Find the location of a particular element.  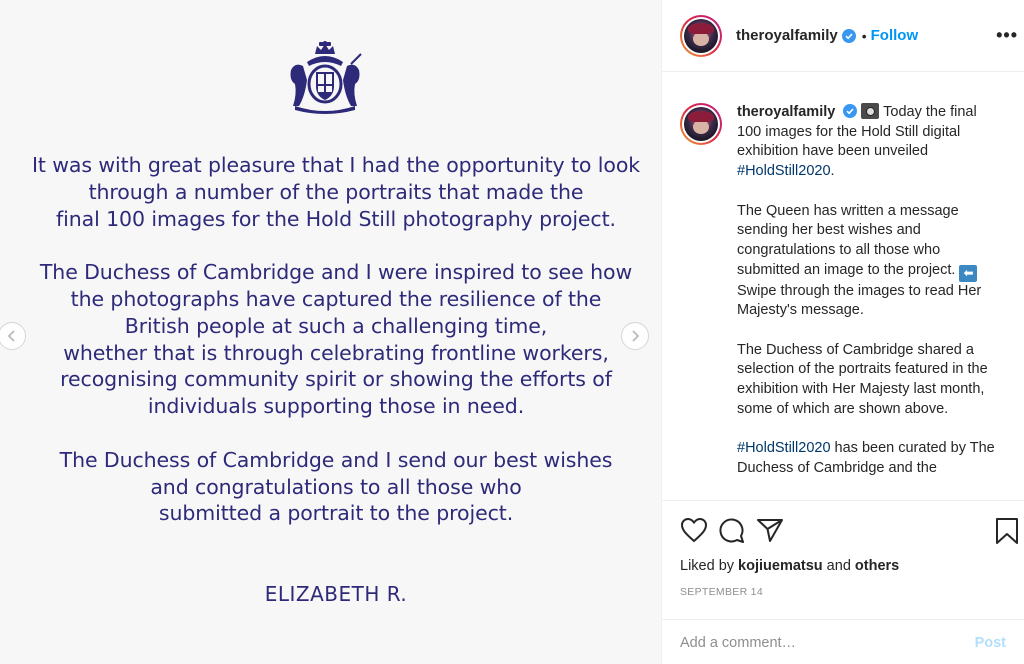

likes-summary: Liked by kojiuematsu and others is located at coordinates (789, 566).